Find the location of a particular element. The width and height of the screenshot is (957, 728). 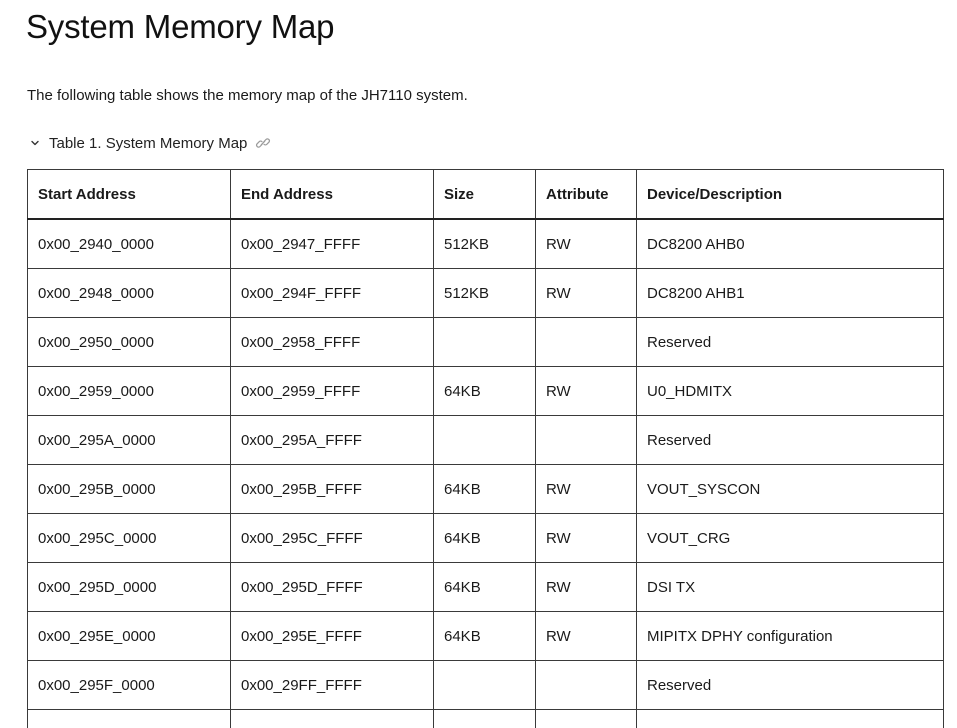

cell-start-address: 0x00_295E_0000 is located at coordinates (129, 636).